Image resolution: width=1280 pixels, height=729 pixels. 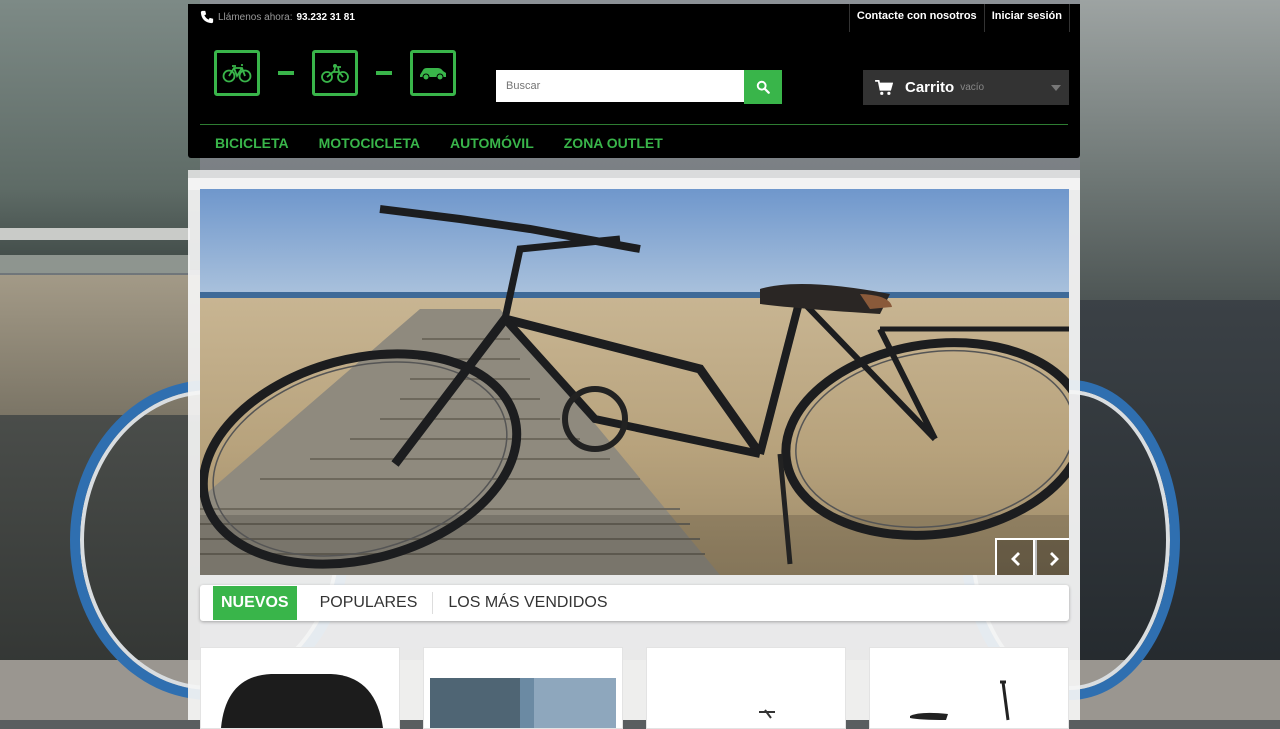 I want to click on car-icon, so click(x=433, y=74).